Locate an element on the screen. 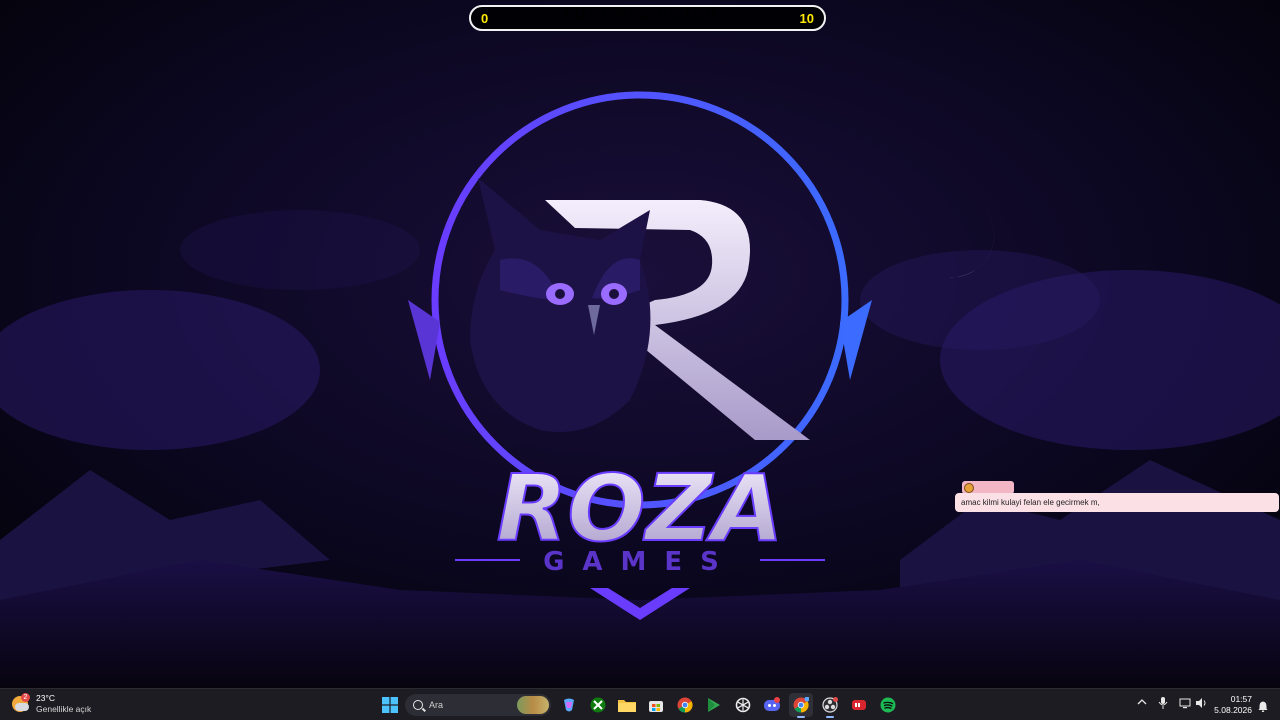  weather-widget: 2 23°C Genellikle açık is located at coordinates (50, 704).